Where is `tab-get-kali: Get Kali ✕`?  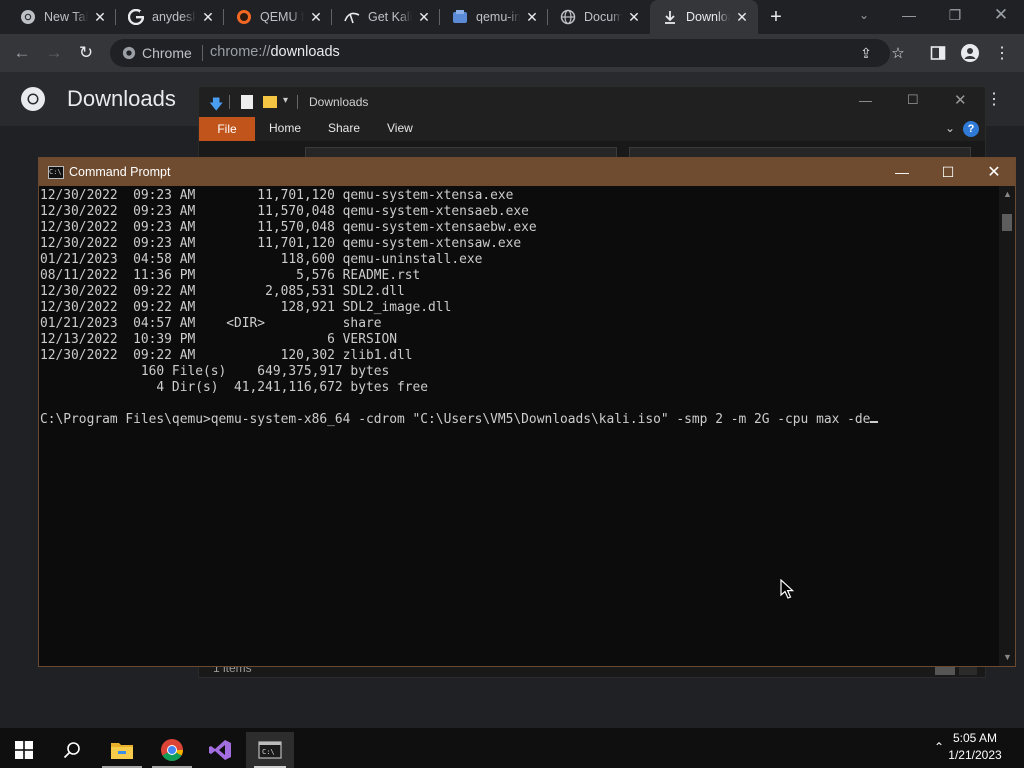
tab-get-kali: Get Kali ✕ is located at coordinates (386, 17).